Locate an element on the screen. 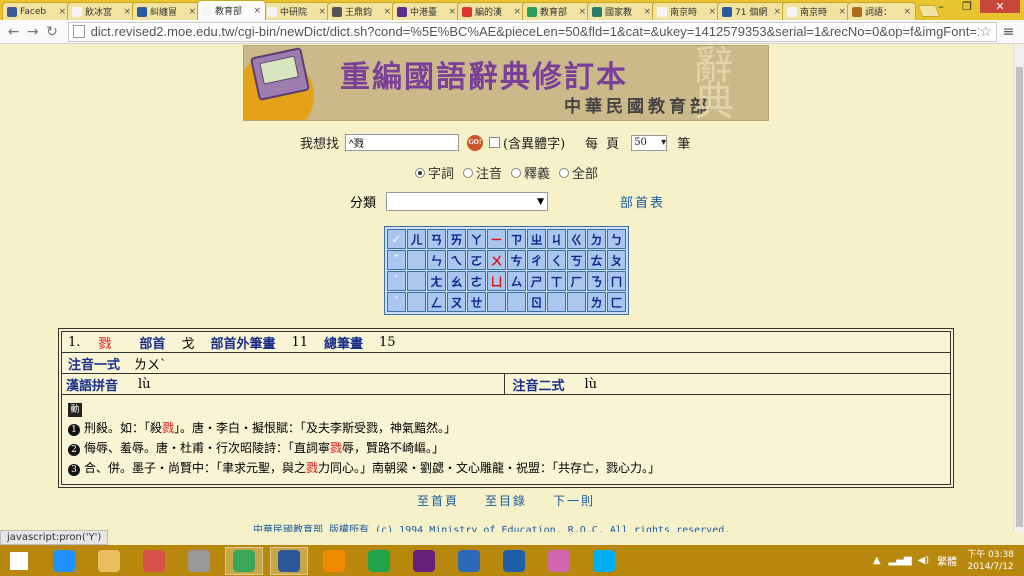 The image size is (1024, 576). back-button: ← is located at coordinates (13, 32).